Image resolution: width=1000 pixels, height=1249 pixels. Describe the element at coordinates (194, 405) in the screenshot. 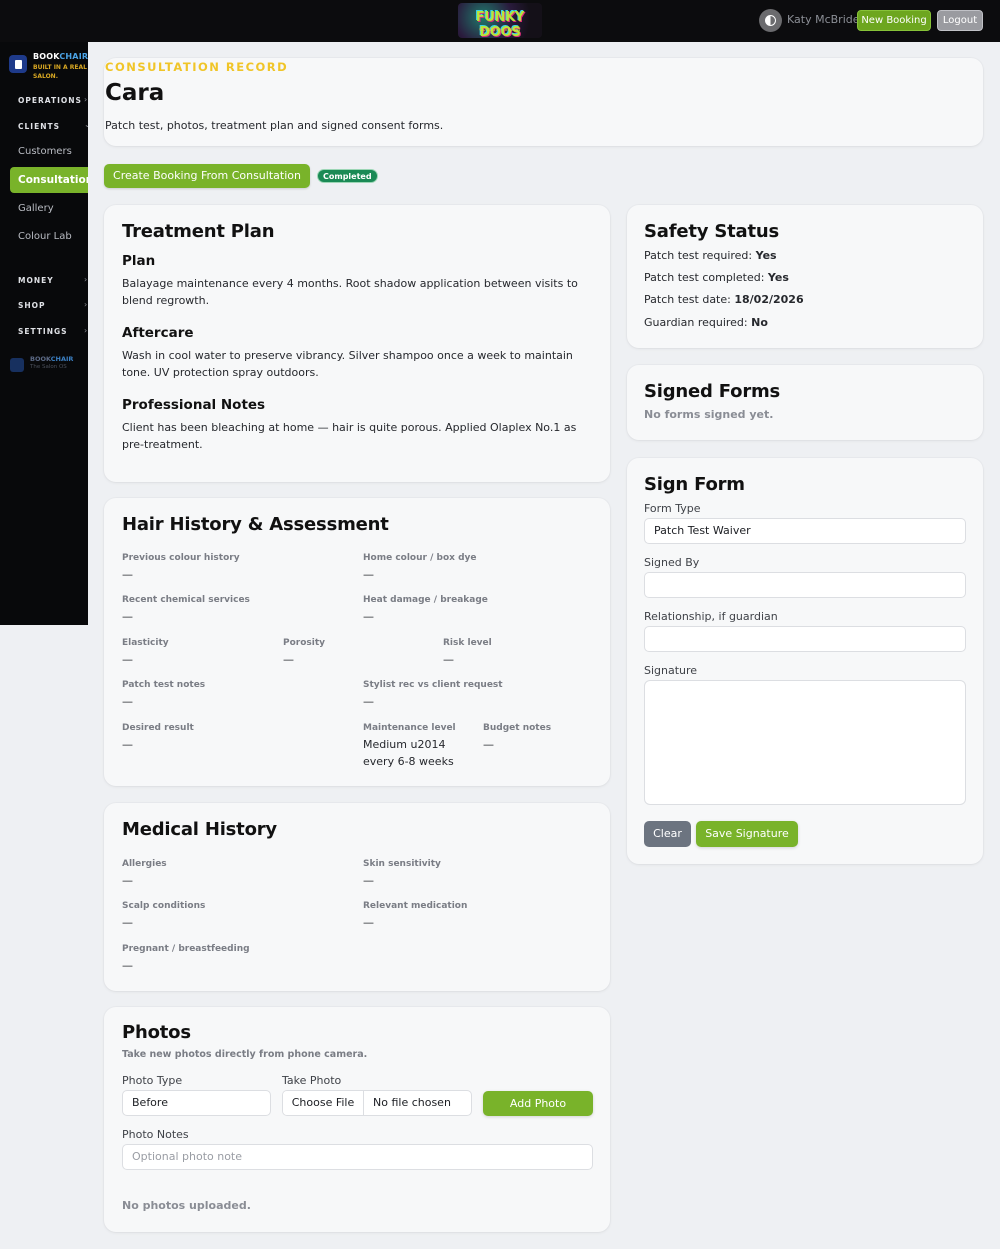

I see `professional-notes-heading: Professional Notes` at that location.